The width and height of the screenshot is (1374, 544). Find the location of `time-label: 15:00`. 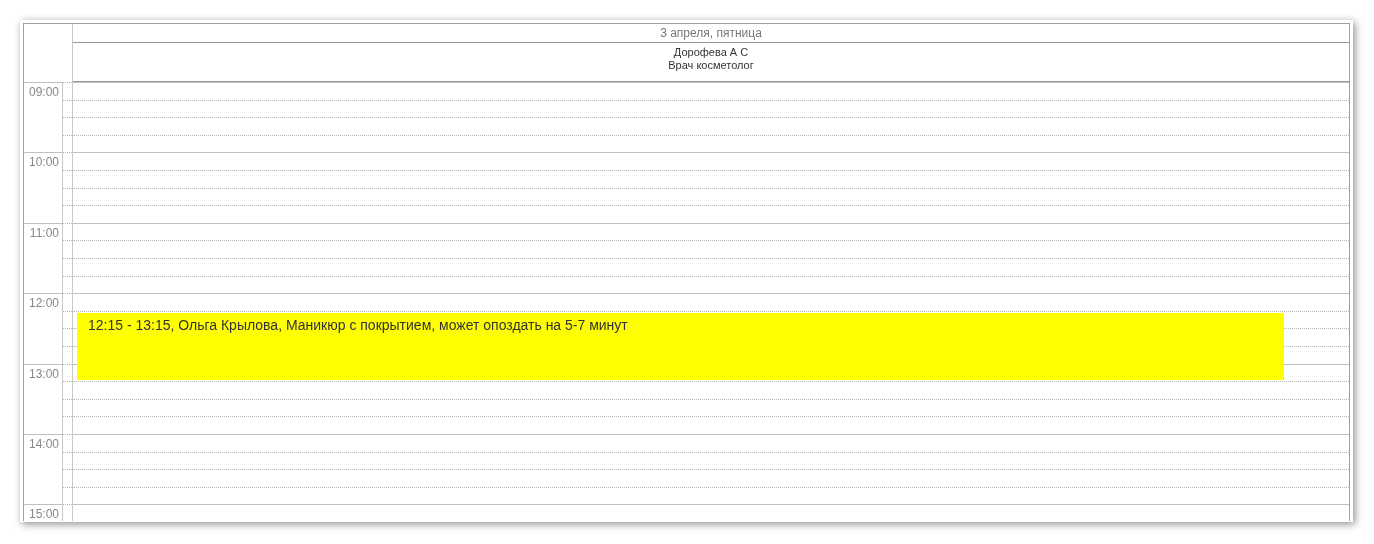

time-label: 15:00 is located at coordinates (43, 512).